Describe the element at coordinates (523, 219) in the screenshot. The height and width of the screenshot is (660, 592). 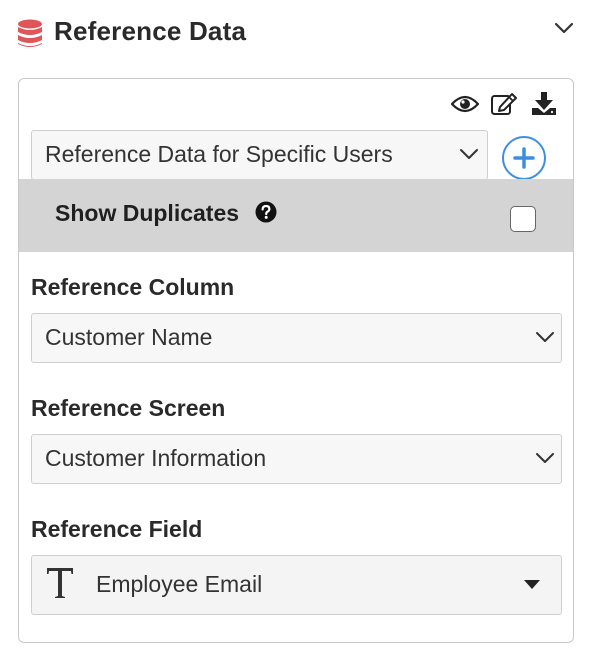
I see `show-duplicates-checkbox` at that location.